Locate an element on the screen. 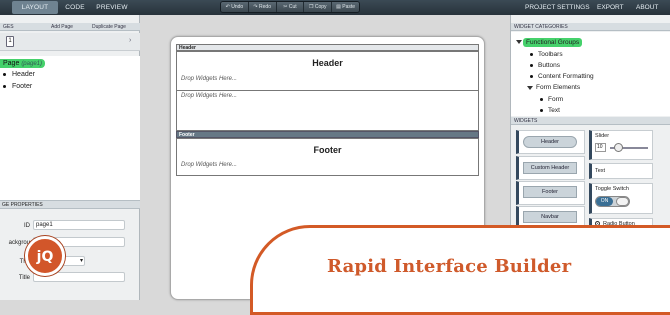  page-properties-header: GE PROPERTIES is located at coordinates (70, 204).